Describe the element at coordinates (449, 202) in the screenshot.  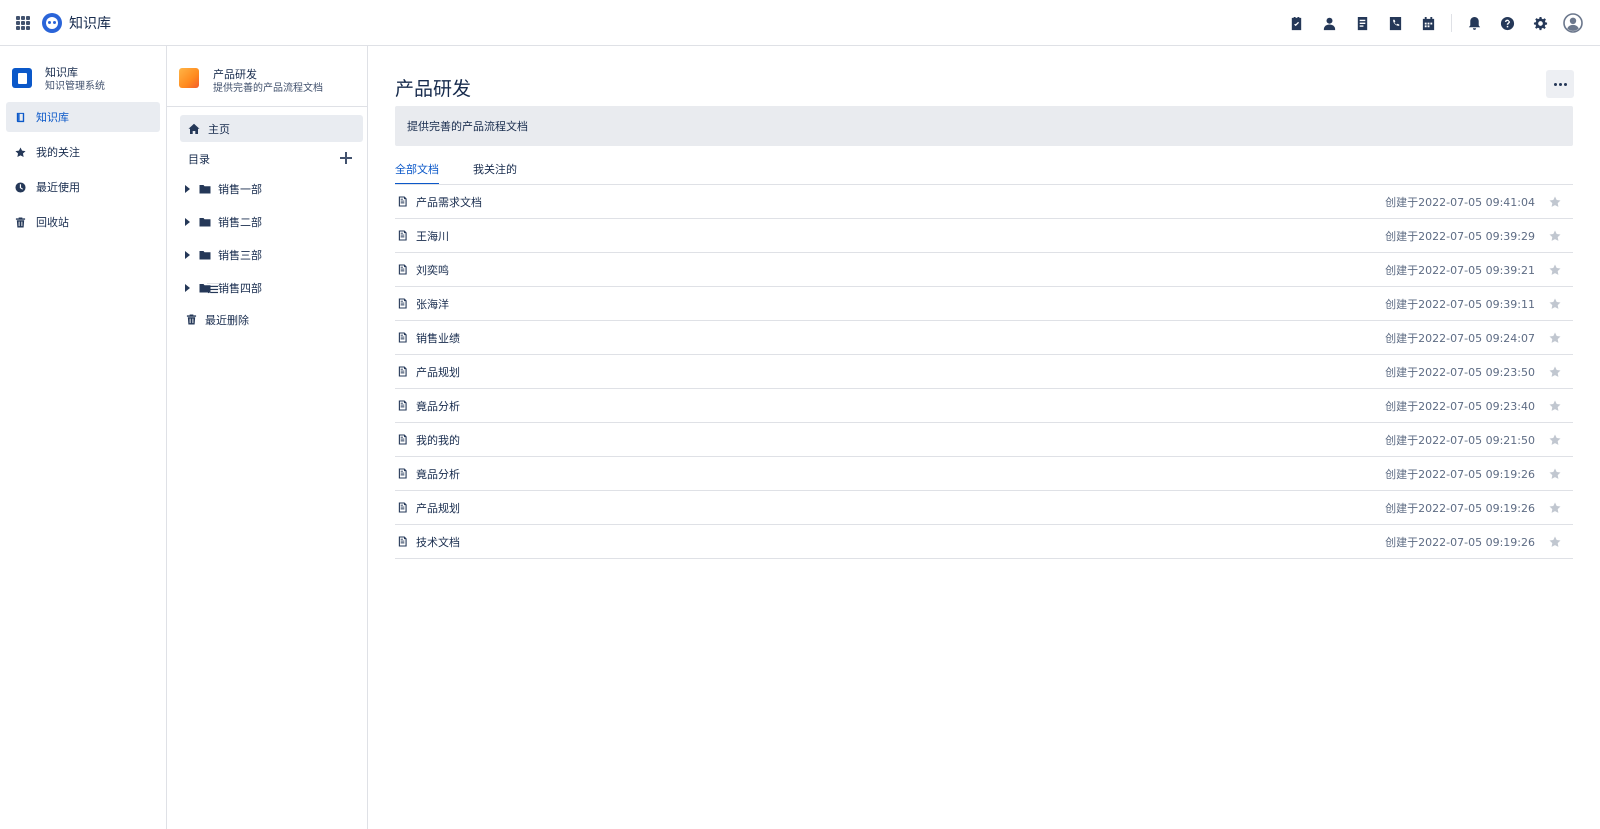
I see `document-name: 产品需求文档` at that location.